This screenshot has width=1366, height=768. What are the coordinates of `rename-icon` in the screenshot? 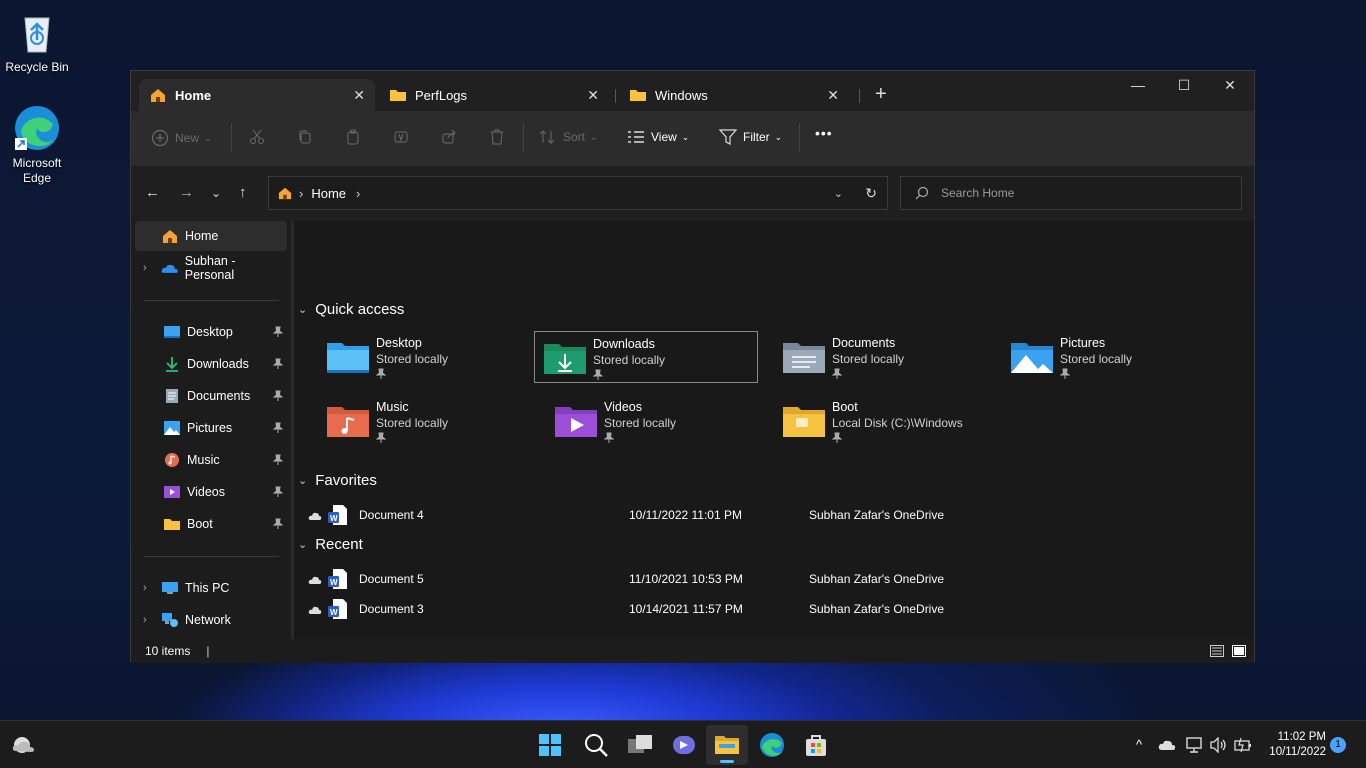 It's located at (401, 137).